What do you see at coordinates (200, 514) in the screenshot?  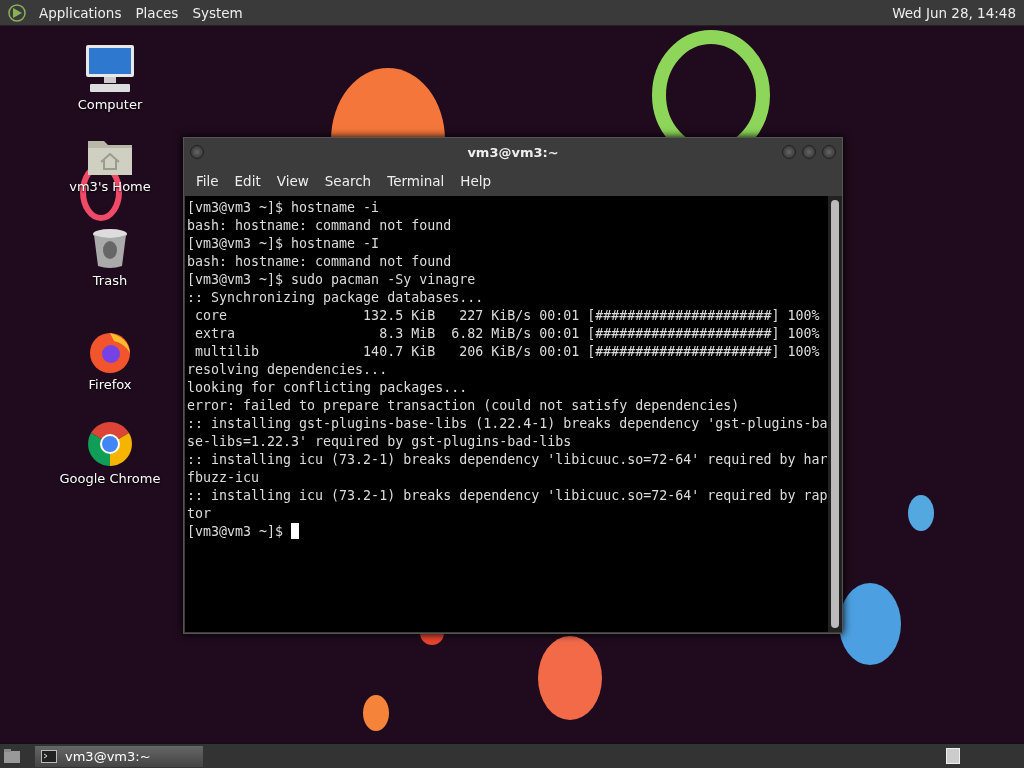 I see `terminal-line: tor` at bounding box center [200, 514].